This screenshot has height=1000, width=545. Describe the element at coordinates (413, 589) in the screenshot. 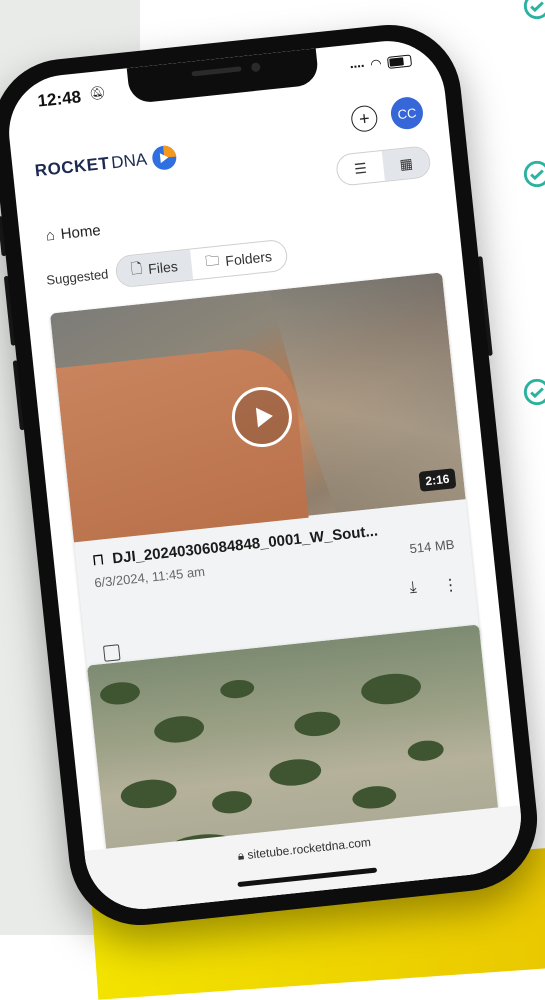

I see `download-icon: ⤓` at that location.